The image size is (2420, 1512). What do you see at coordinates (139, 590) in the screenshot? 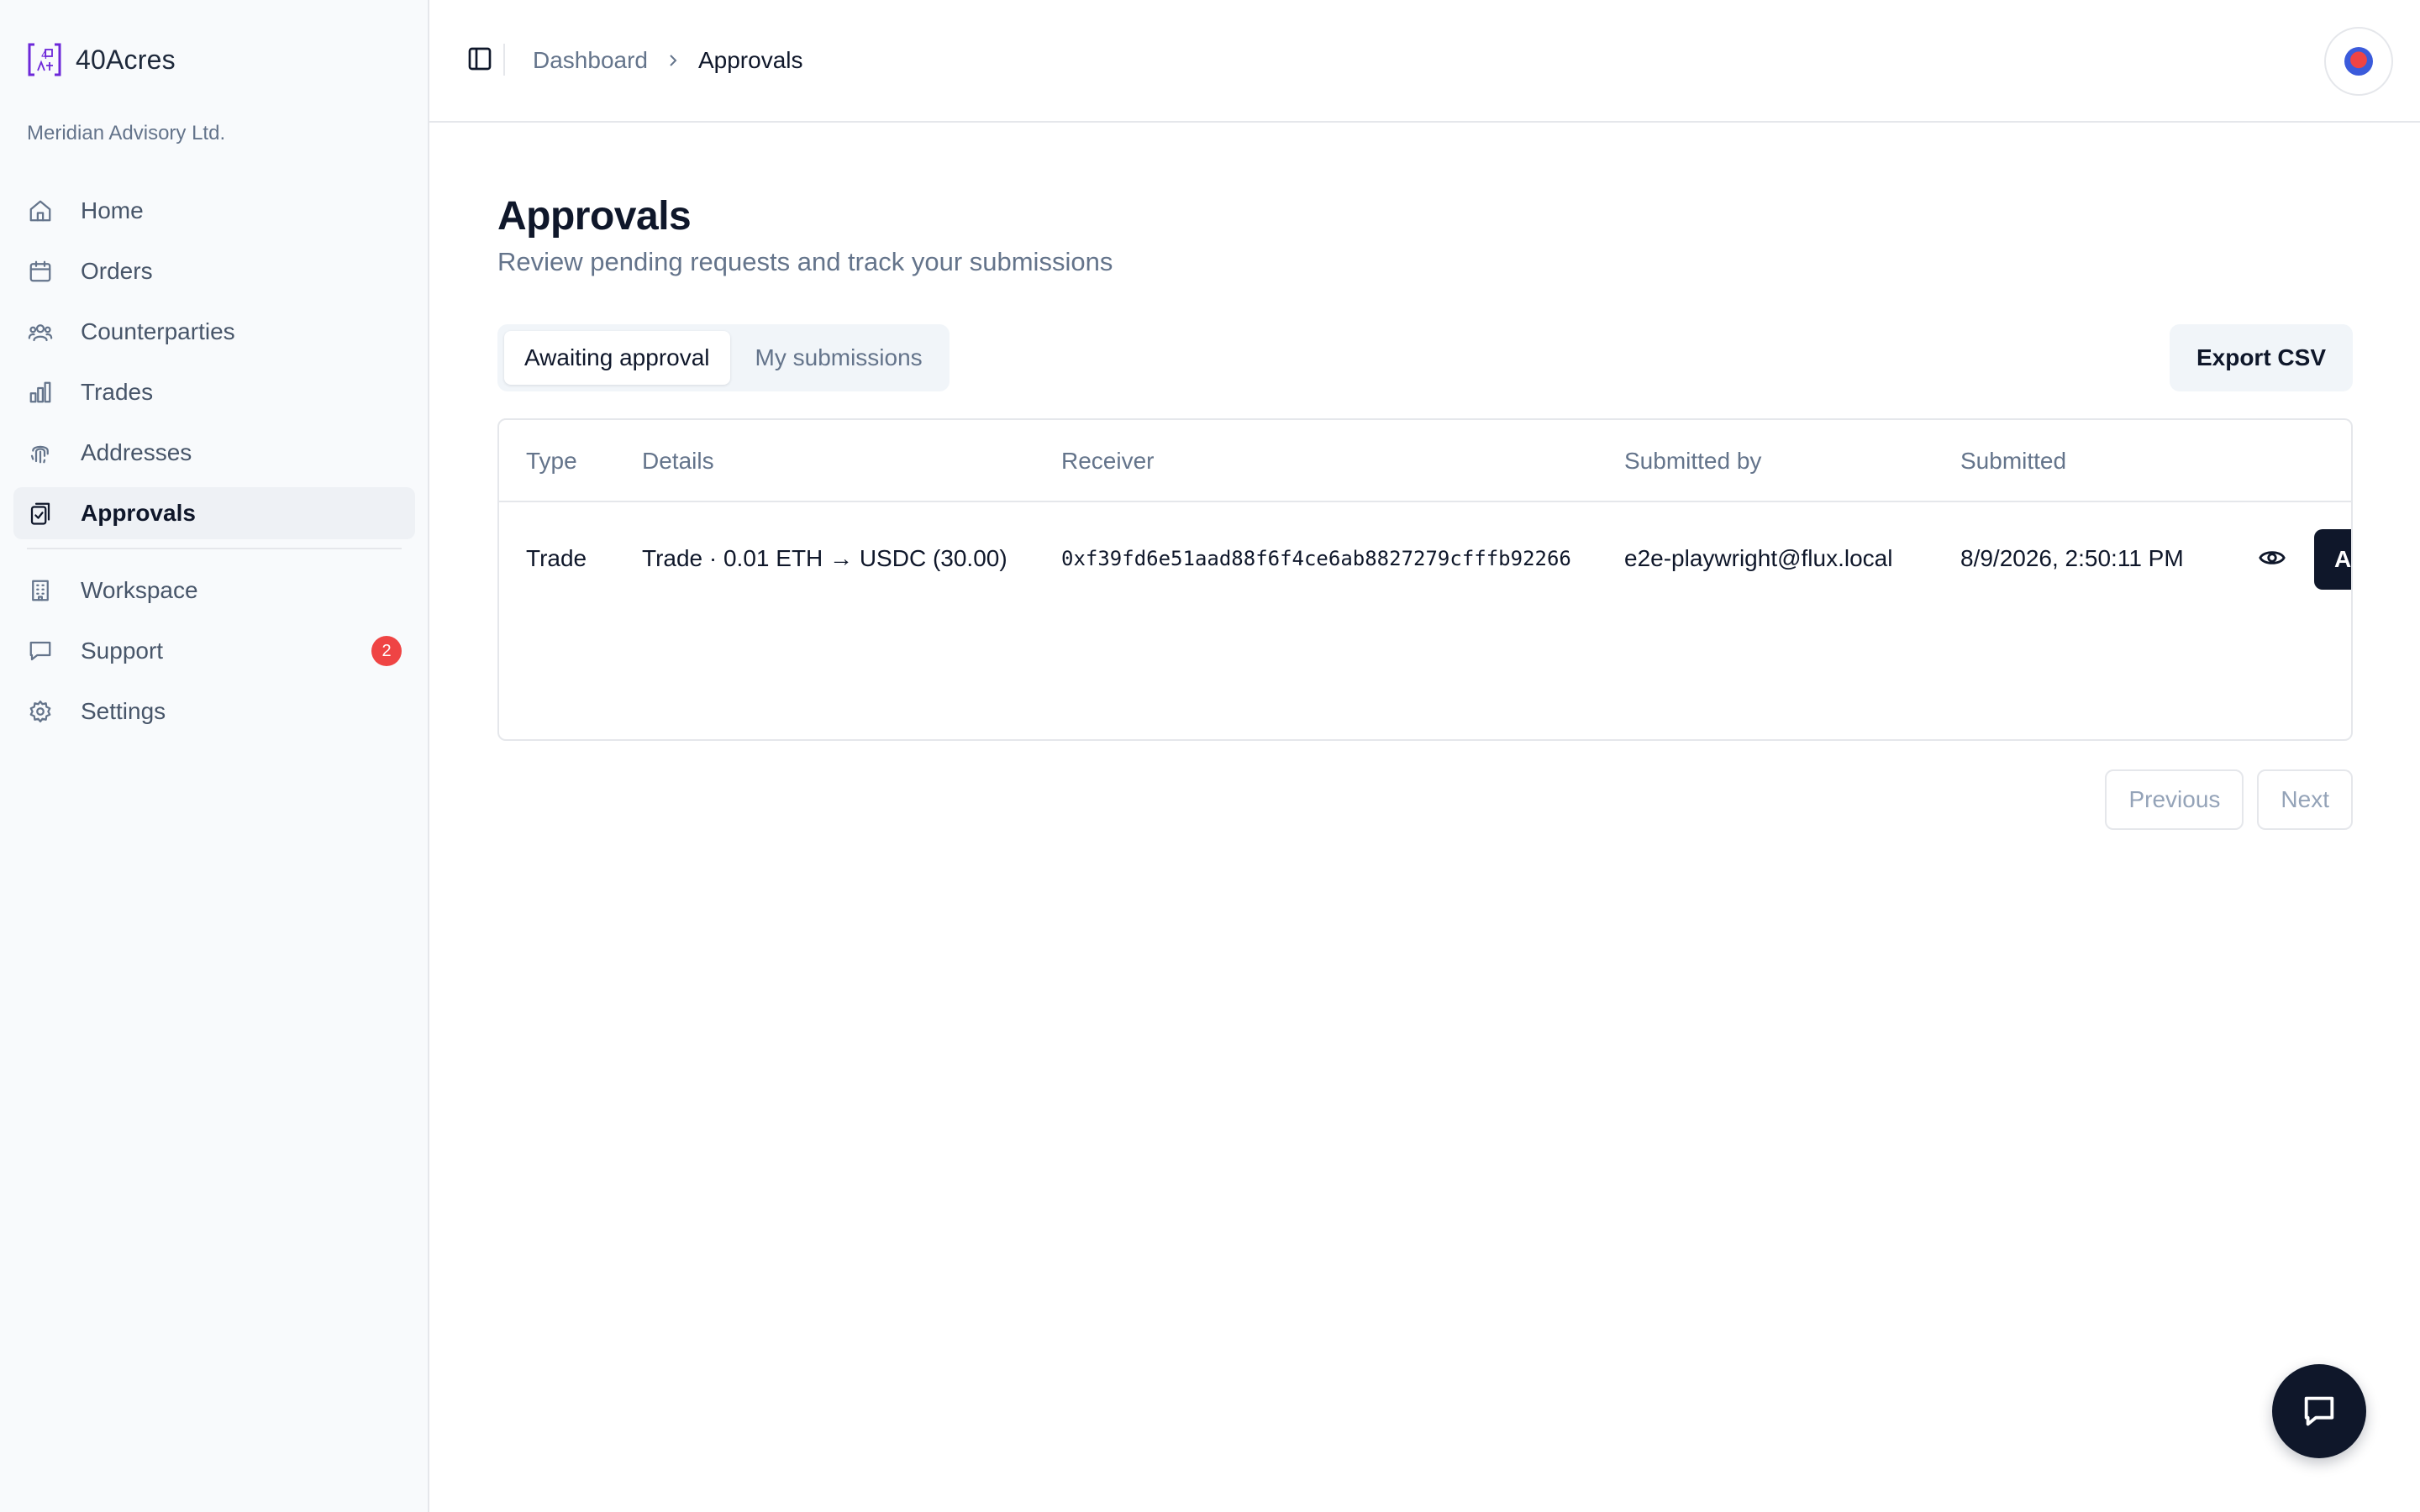
I see `sidebar-item-label: Workspace` at bounding box center [139, 590].